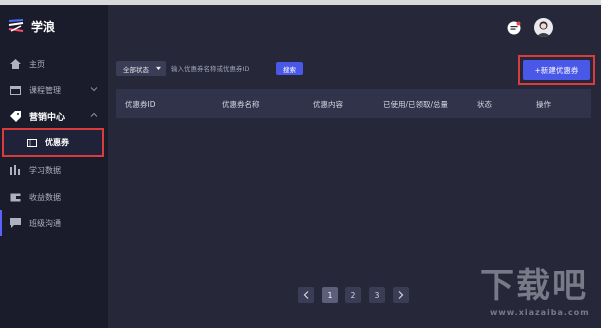 The height and width of the screenshot is (328, 601). Describe the element at coordinates (289, 68) in the screenshot. I see `search-button: 搜索` at that location.